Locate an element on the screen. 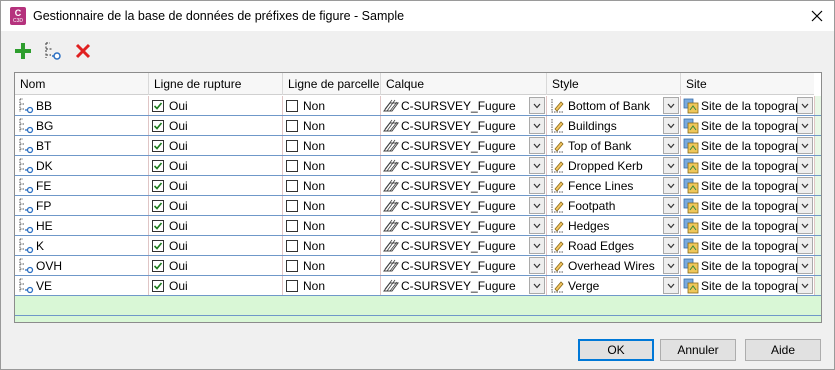 This screenshot has width=835, height=370. cell-style: Fence Lines is located at coordinates (614, 185).